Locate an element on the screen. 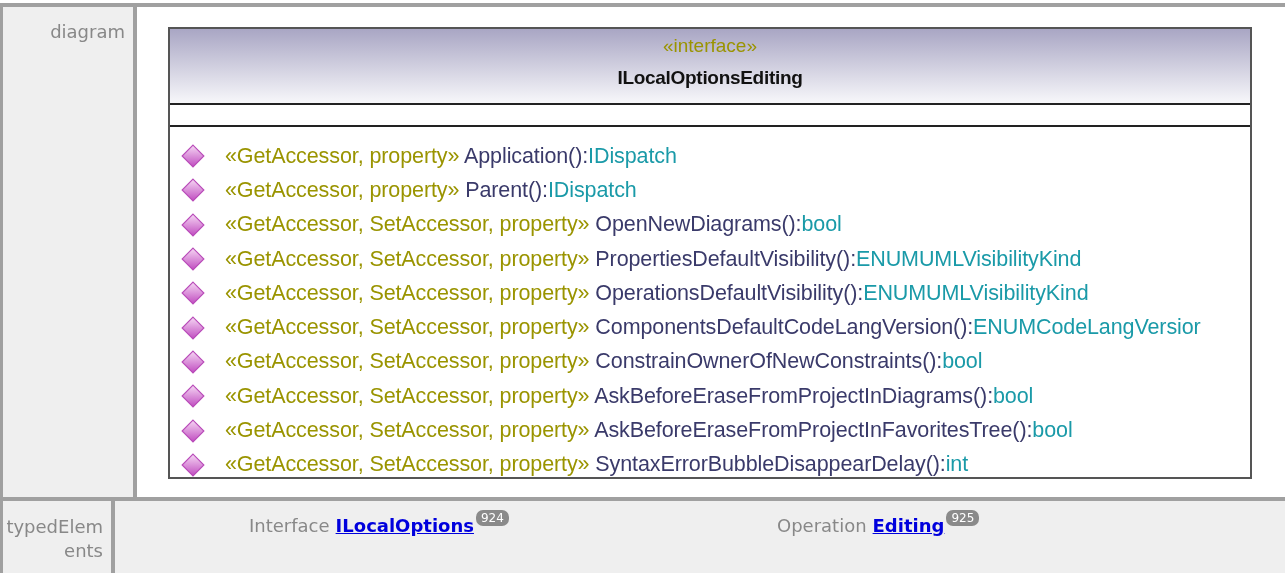 This screenshot has height=573, width=1285. element-kind: Interface is located at coordinates (289, 525).